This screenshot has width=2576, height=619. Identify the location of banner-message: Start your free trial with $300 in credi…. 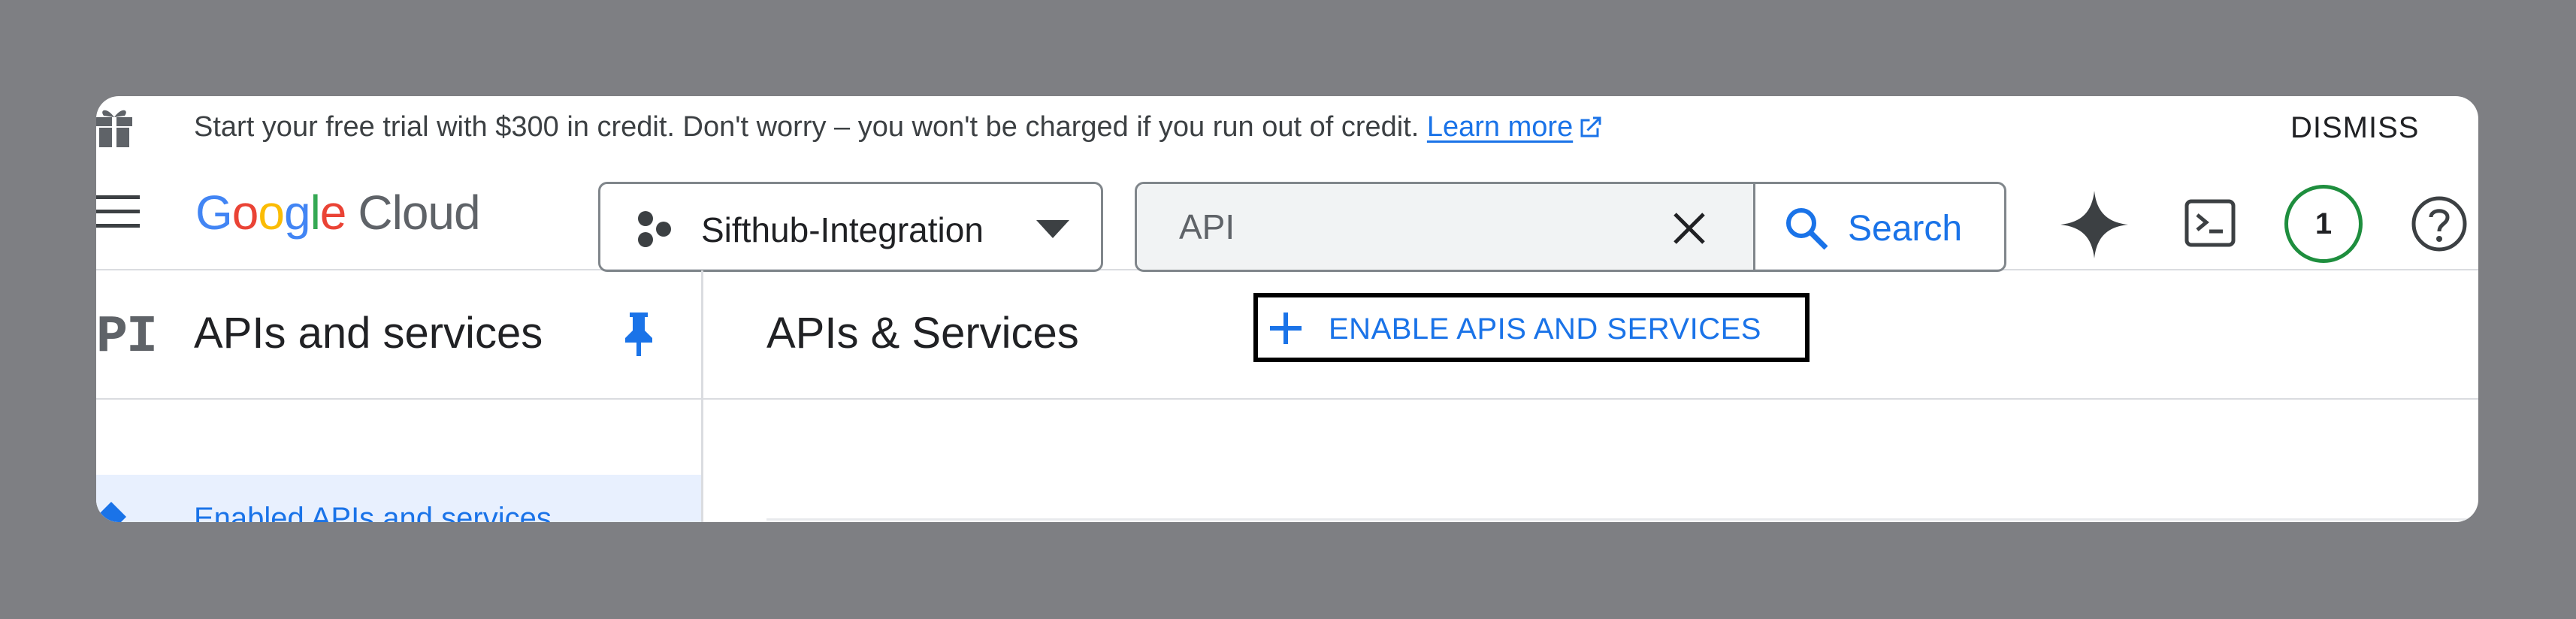
(899, 127).